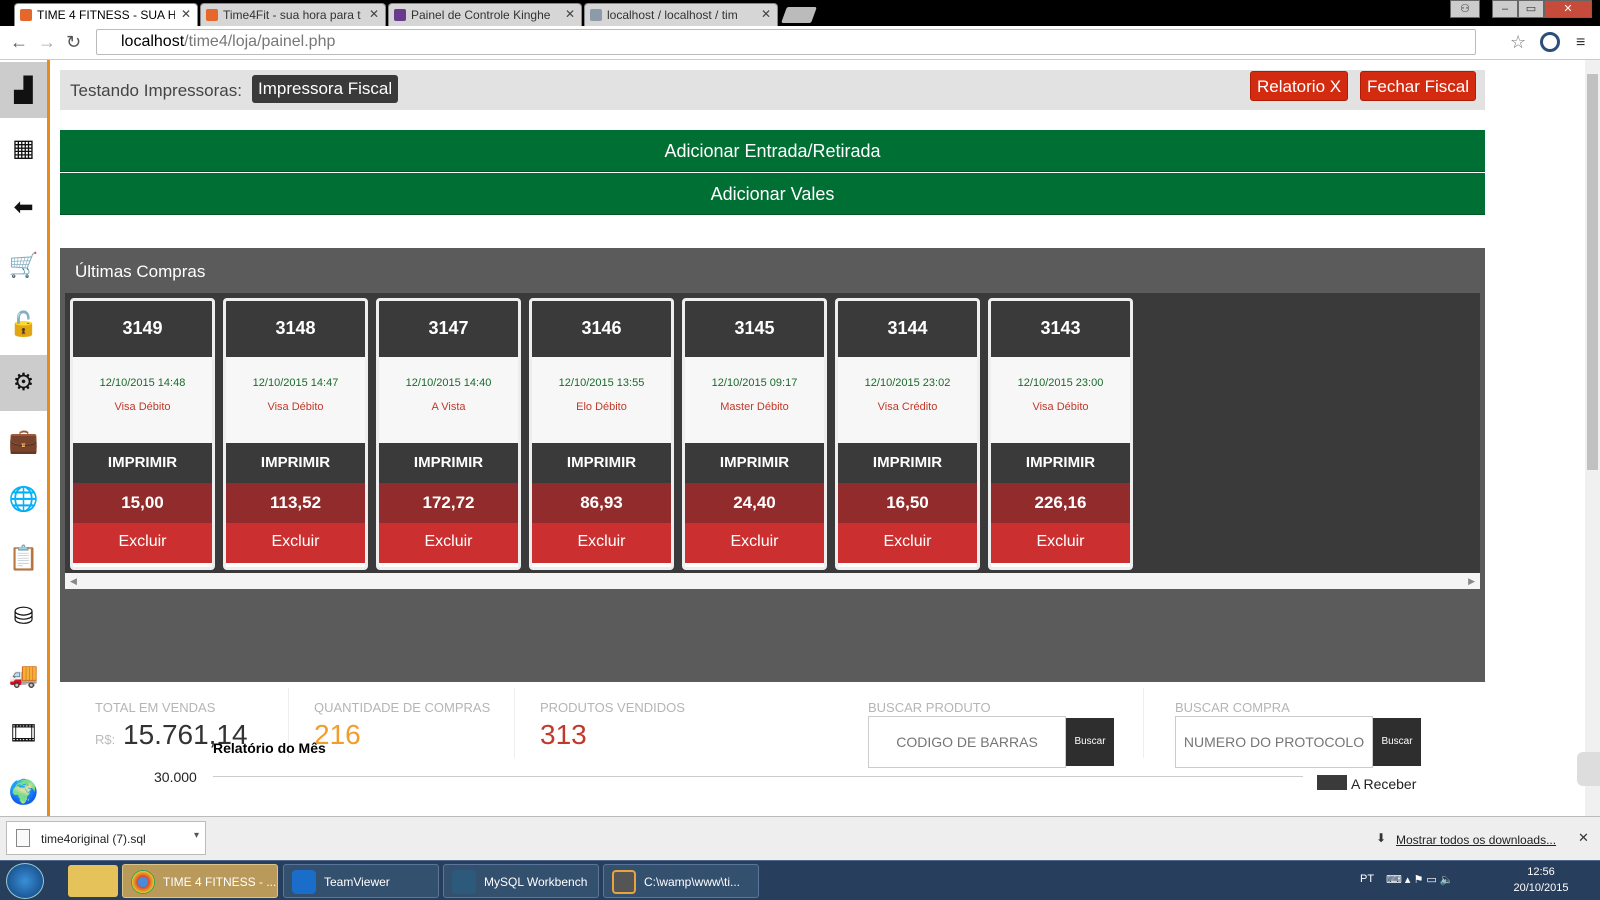 Image resolution: width=1600 pixels, height=900 pixels. I want to click on url-field: localhost/time4/loja/painel.php, so click(786, 42).